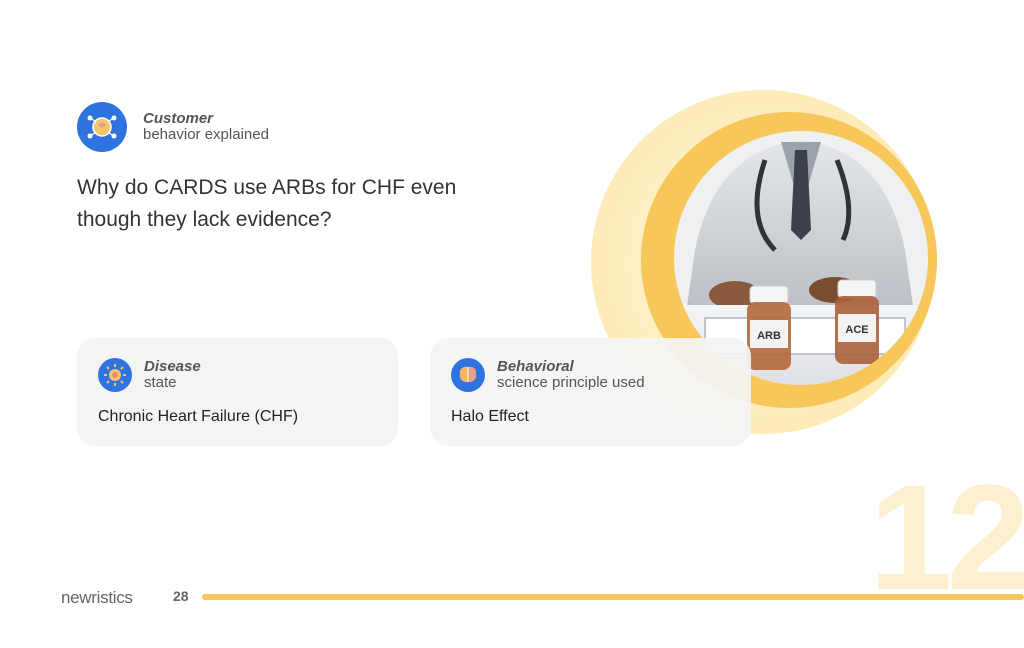  What do you see at coordinates (856, 330) in the screenshot?
I see `bottle-label-ace: ACE` at bounding box center [856, 330].